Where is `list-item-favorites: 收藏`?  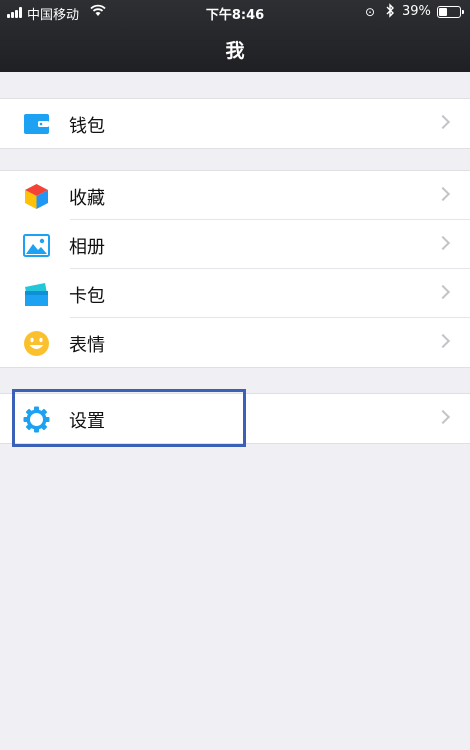
list-item-favorites: 收藏 is located at coordinates (235, 195).